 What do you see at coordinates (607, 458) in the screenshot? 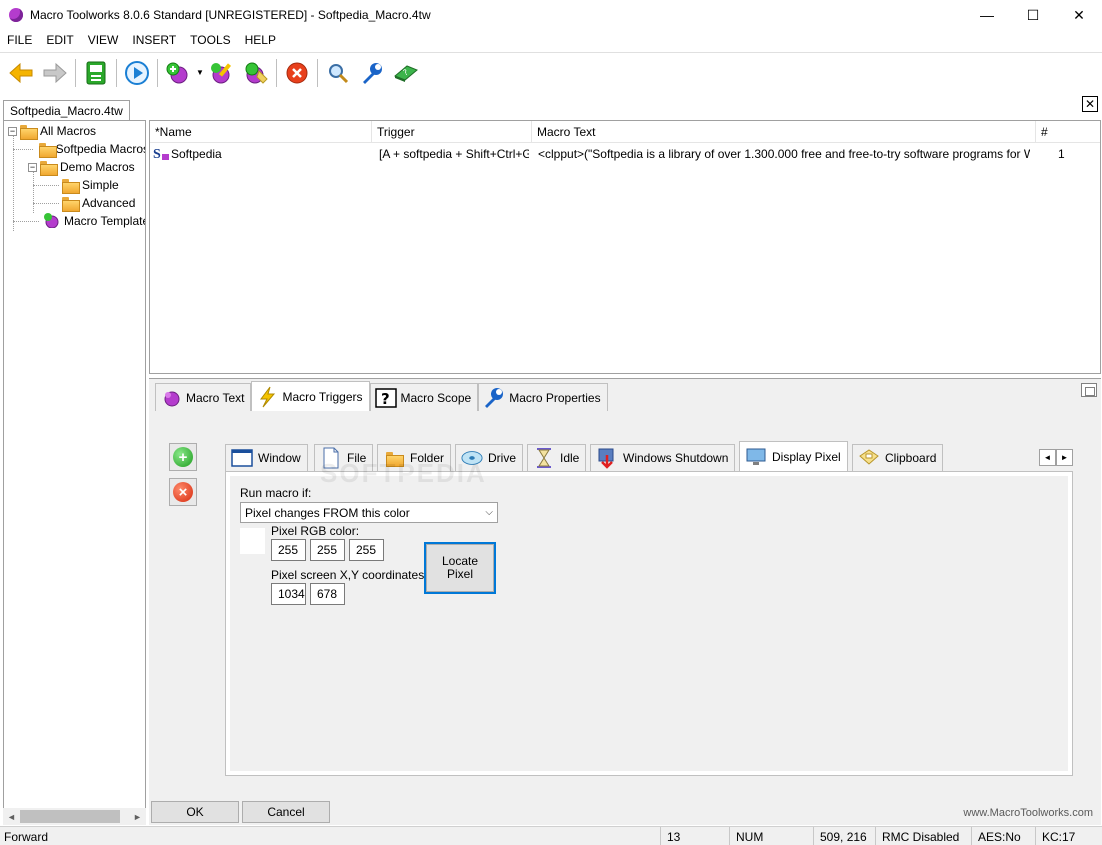
I see `shutdown-icon` at bounding box center [607, 458].